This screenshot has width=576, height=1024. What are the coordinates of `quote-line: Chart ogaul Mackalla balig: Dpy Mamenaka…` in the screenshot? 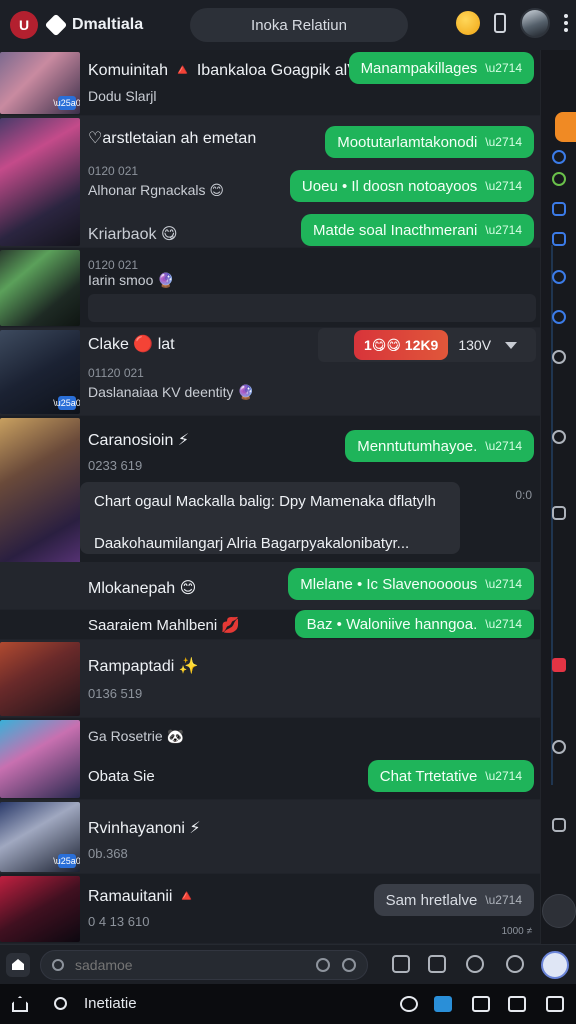 It's located at (265, 501).